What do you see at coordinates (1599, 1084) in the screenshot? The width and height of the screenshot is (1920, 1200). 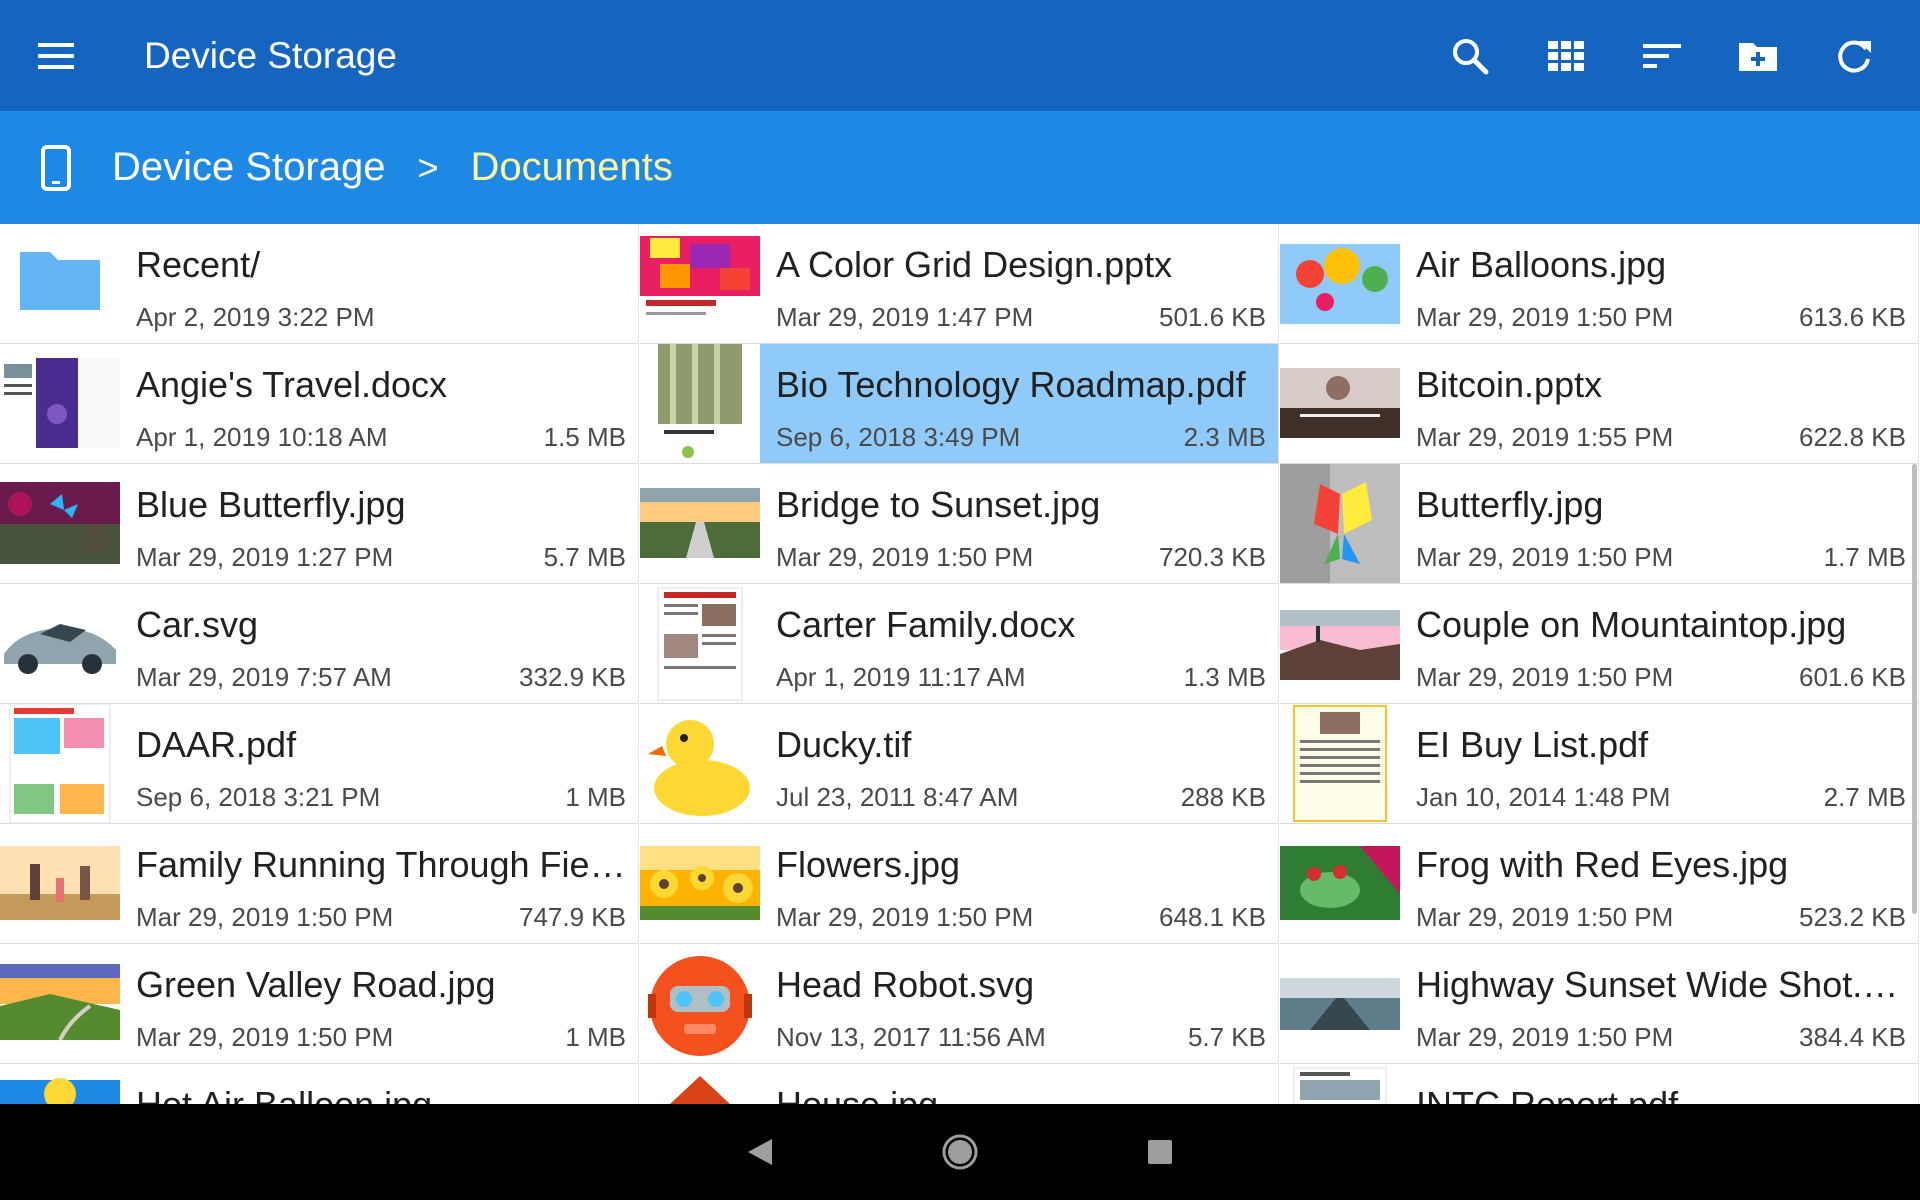 I see `file-item: INTC Report.pdf` at bounding box center [1599, 1084].